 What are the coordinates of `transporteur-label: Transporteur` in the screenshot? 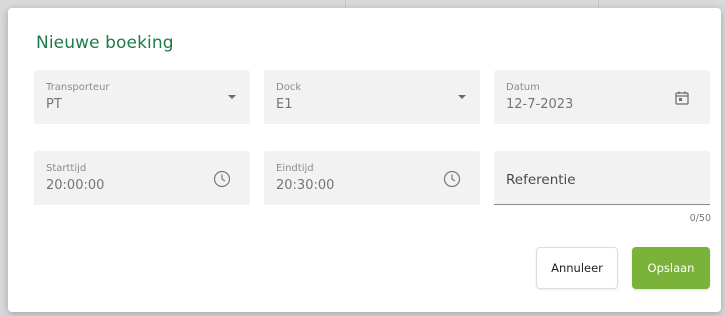 It's located at (78, 87).